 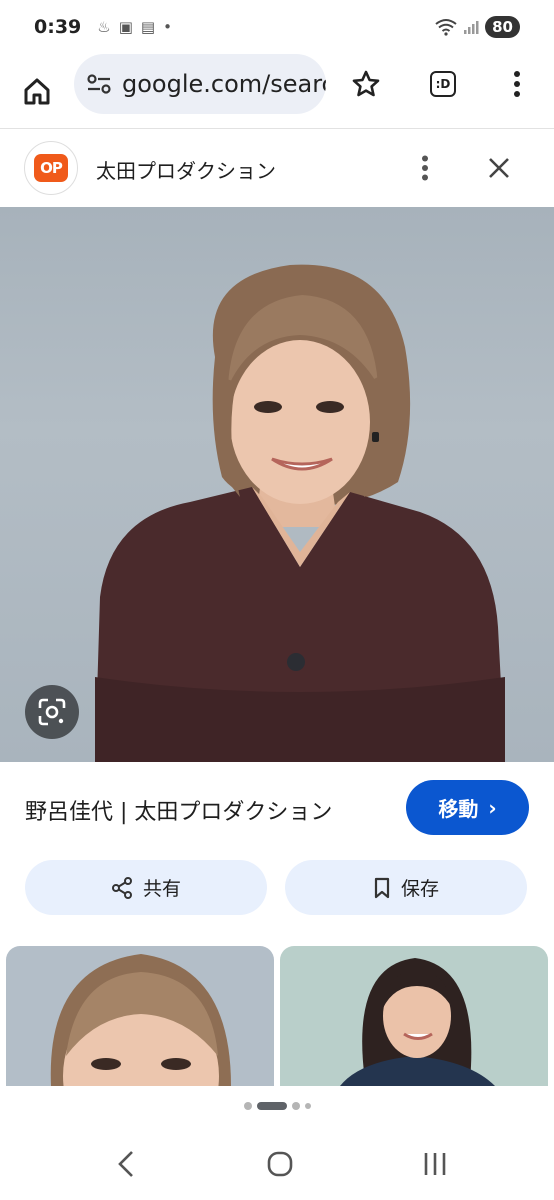 I want to click on share-button: 共有, so click(x=146, y=887).